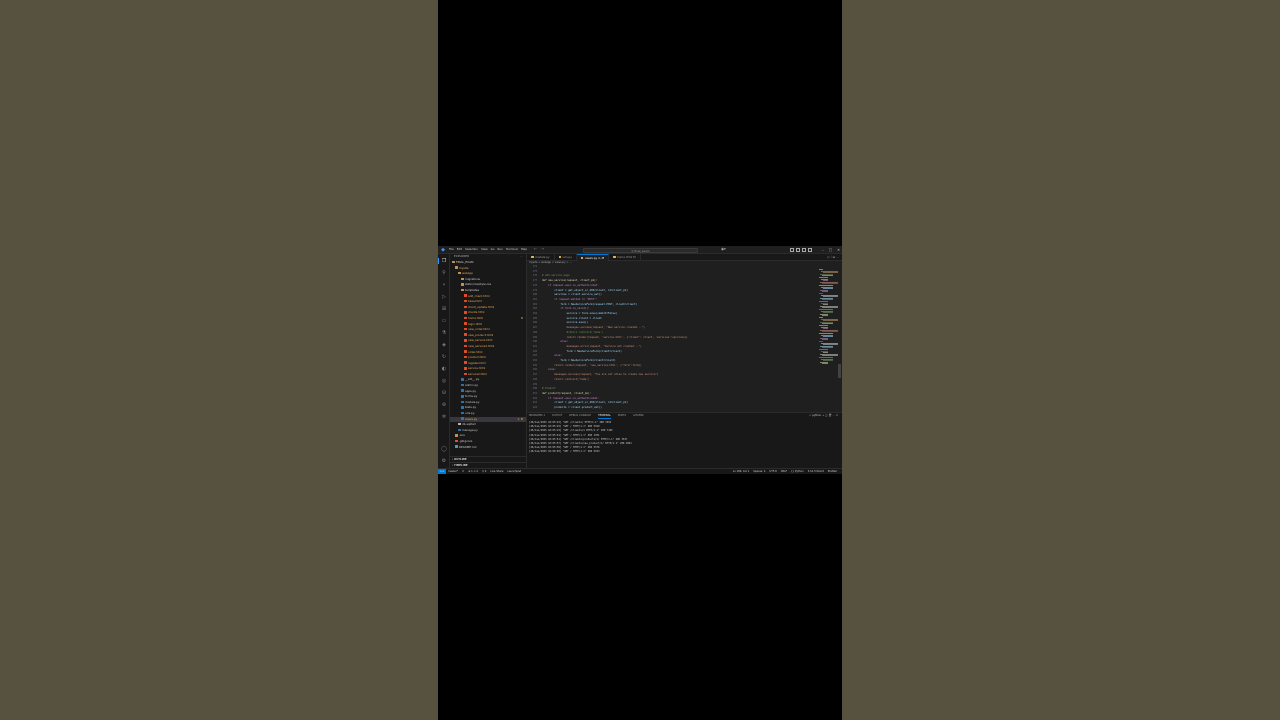 This screenshot has width=1280, height=720. What do you see at coordinates (542, 249) in the screenshot?
I see `forward-arrow-icon: →` at bounding box center [542, 249].